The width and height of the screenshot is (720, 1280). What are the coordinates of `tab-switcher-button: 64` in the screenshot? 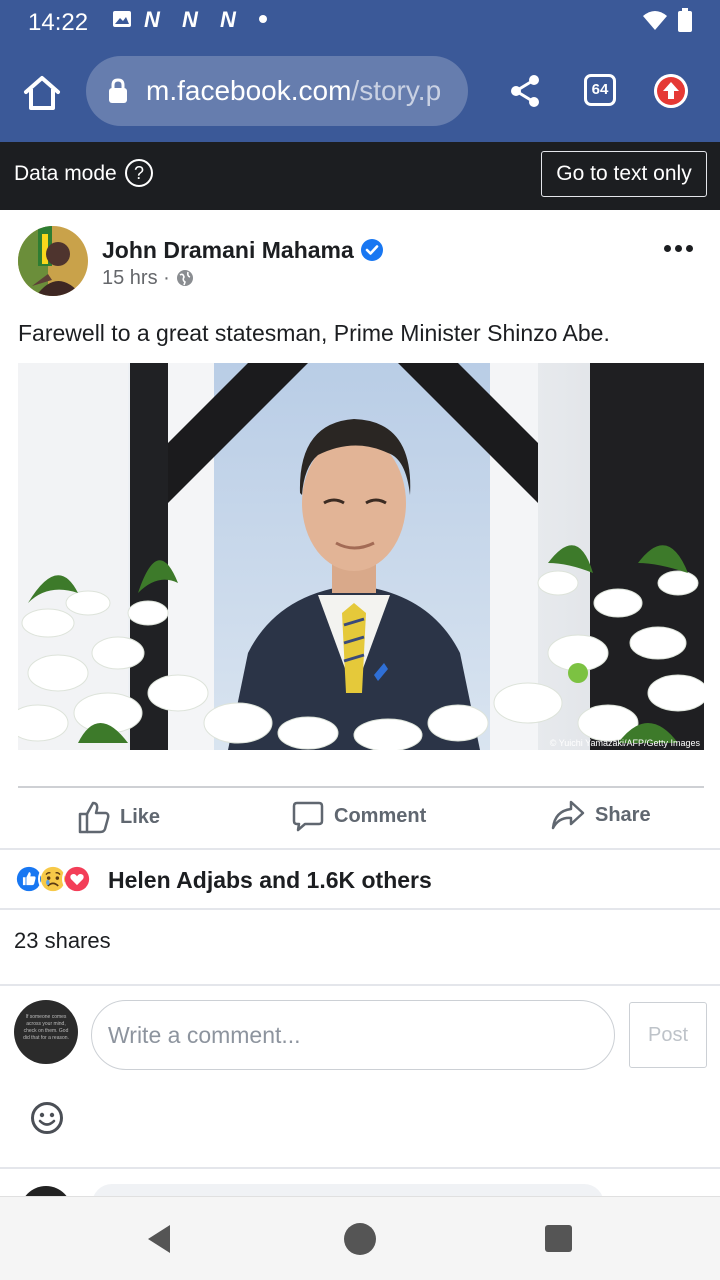 It's located at (600, 90).